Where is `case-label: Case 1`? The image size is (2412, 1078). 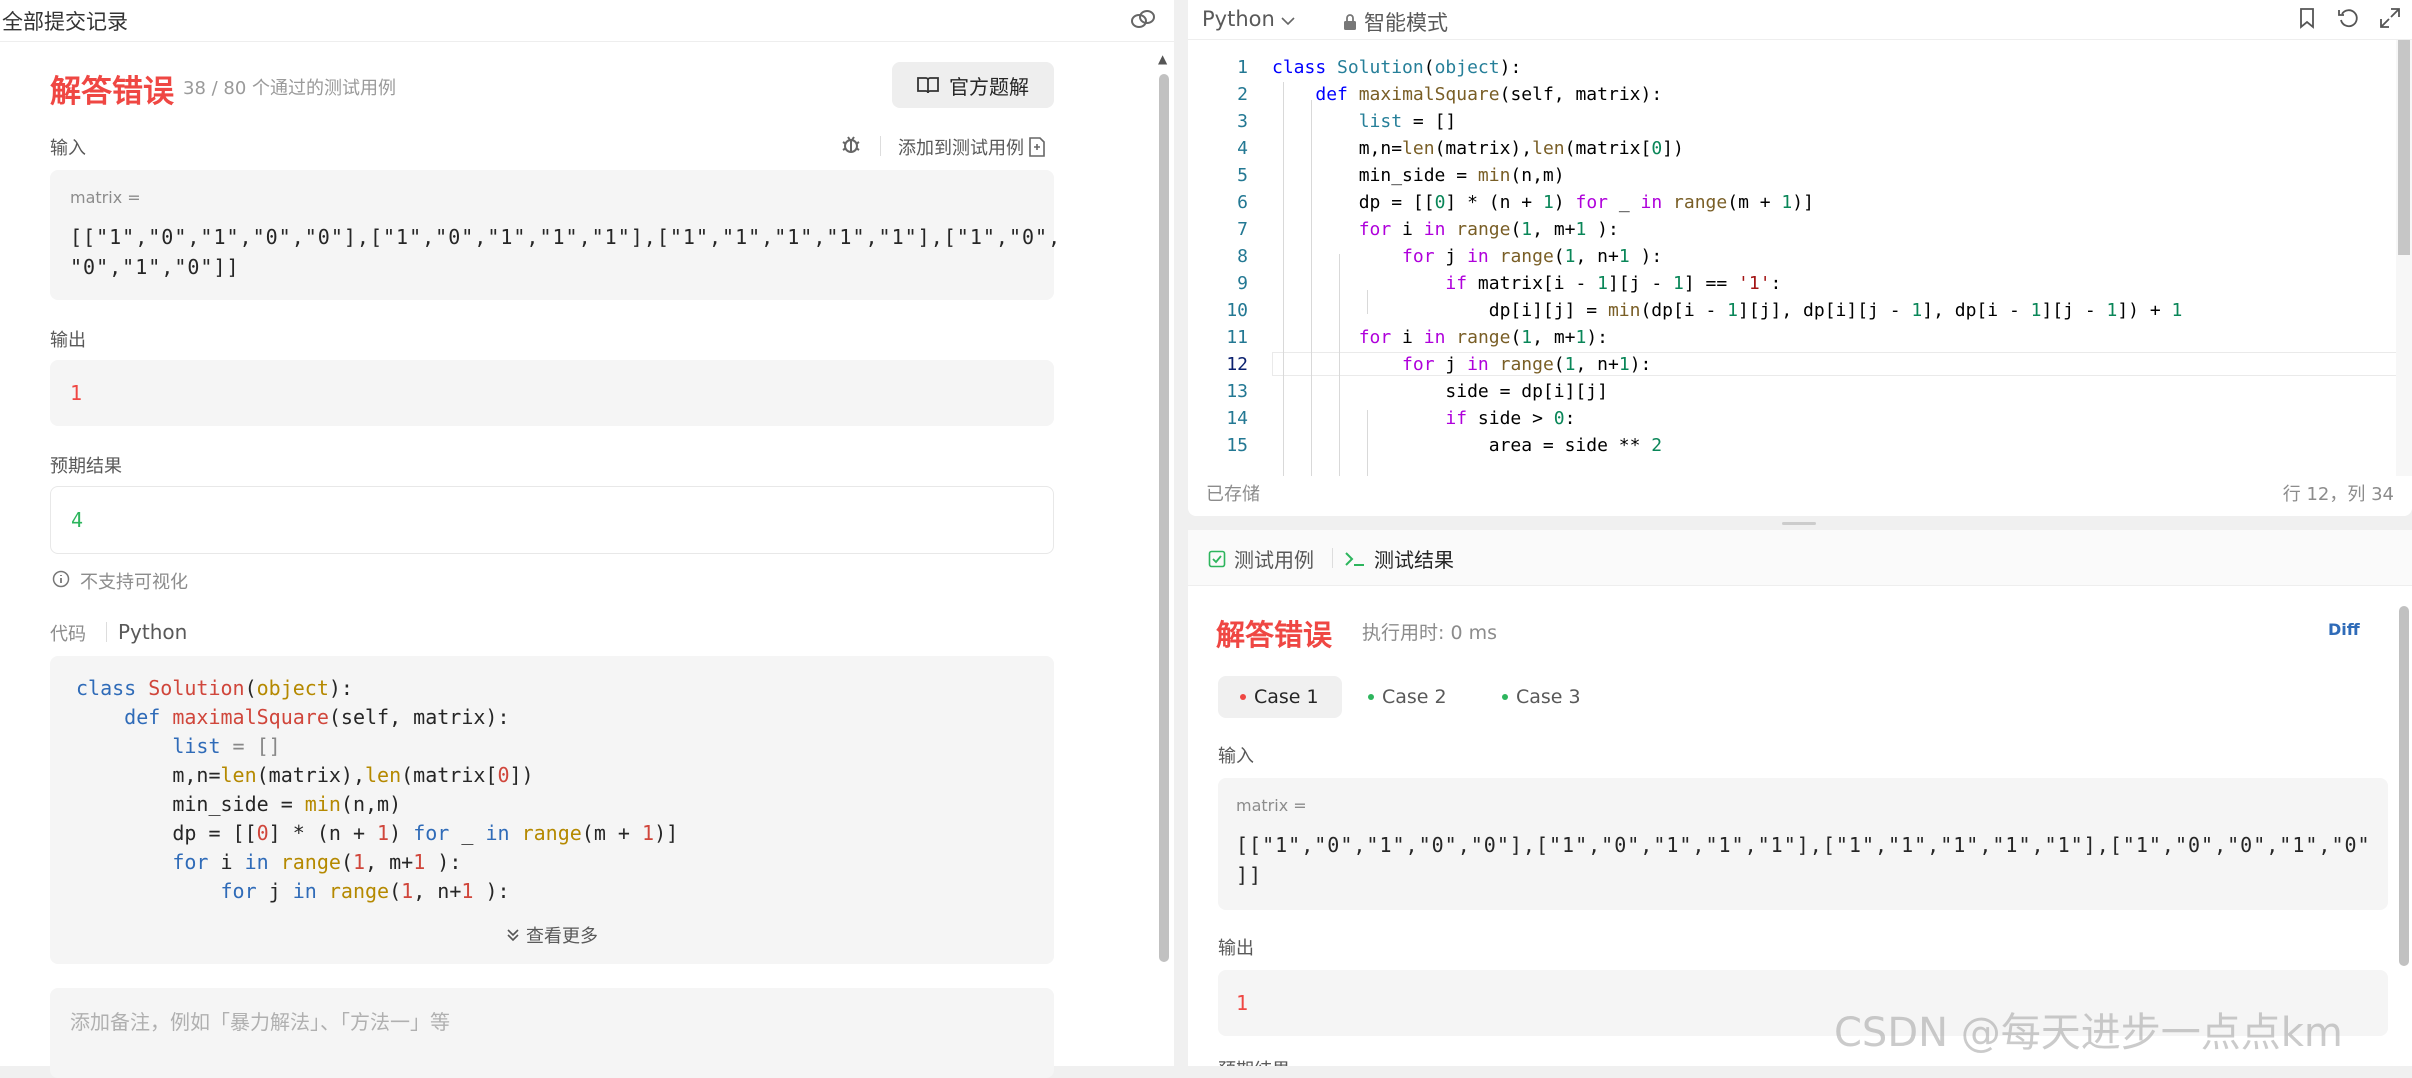
case-label: Case 1 is located at coordinates (1286, 697).